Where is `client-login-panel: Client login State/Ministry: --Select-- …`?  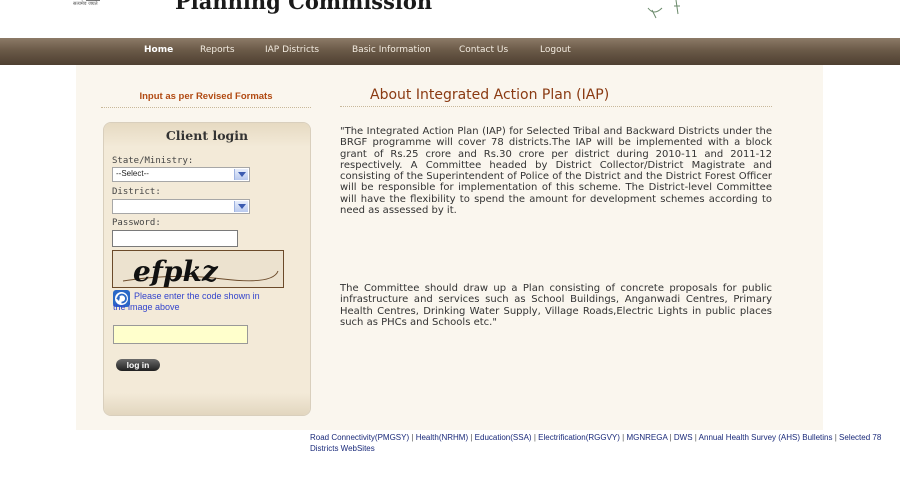 client-login-panel: Client login State/Ministry: --Select-- … is located at coordinates (207, 269).